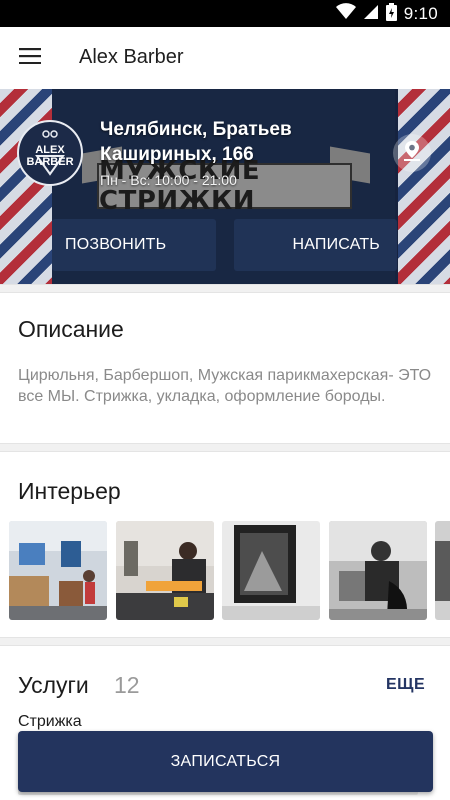 The image size is (450, 800). What do you see at coordinates (131, 57) in the screenshot?
I see `app-title: Alex Barber` at bounding box center [131, 57].